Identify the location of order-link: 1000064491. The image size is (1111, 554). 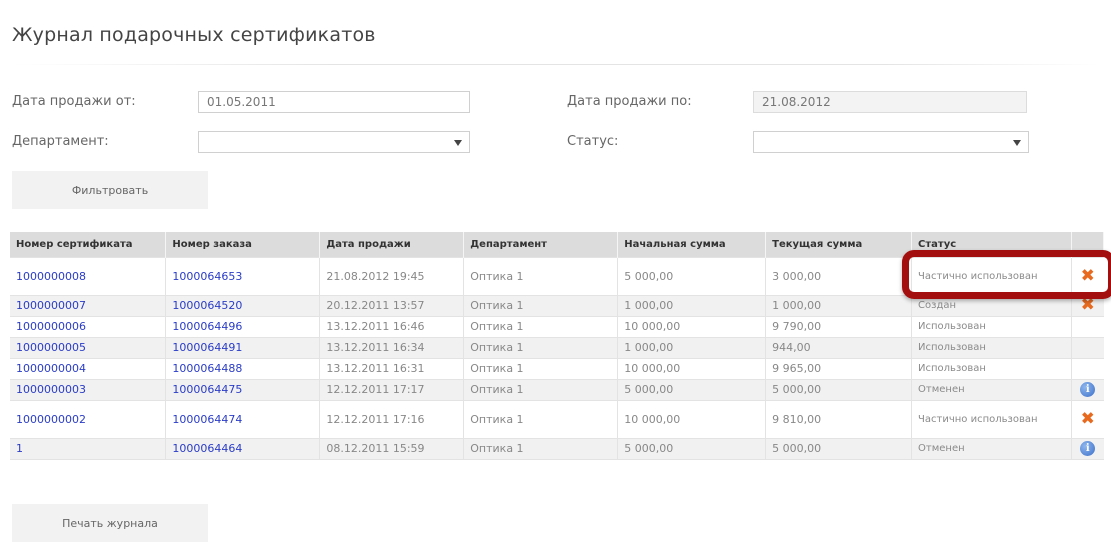
(243, 347).